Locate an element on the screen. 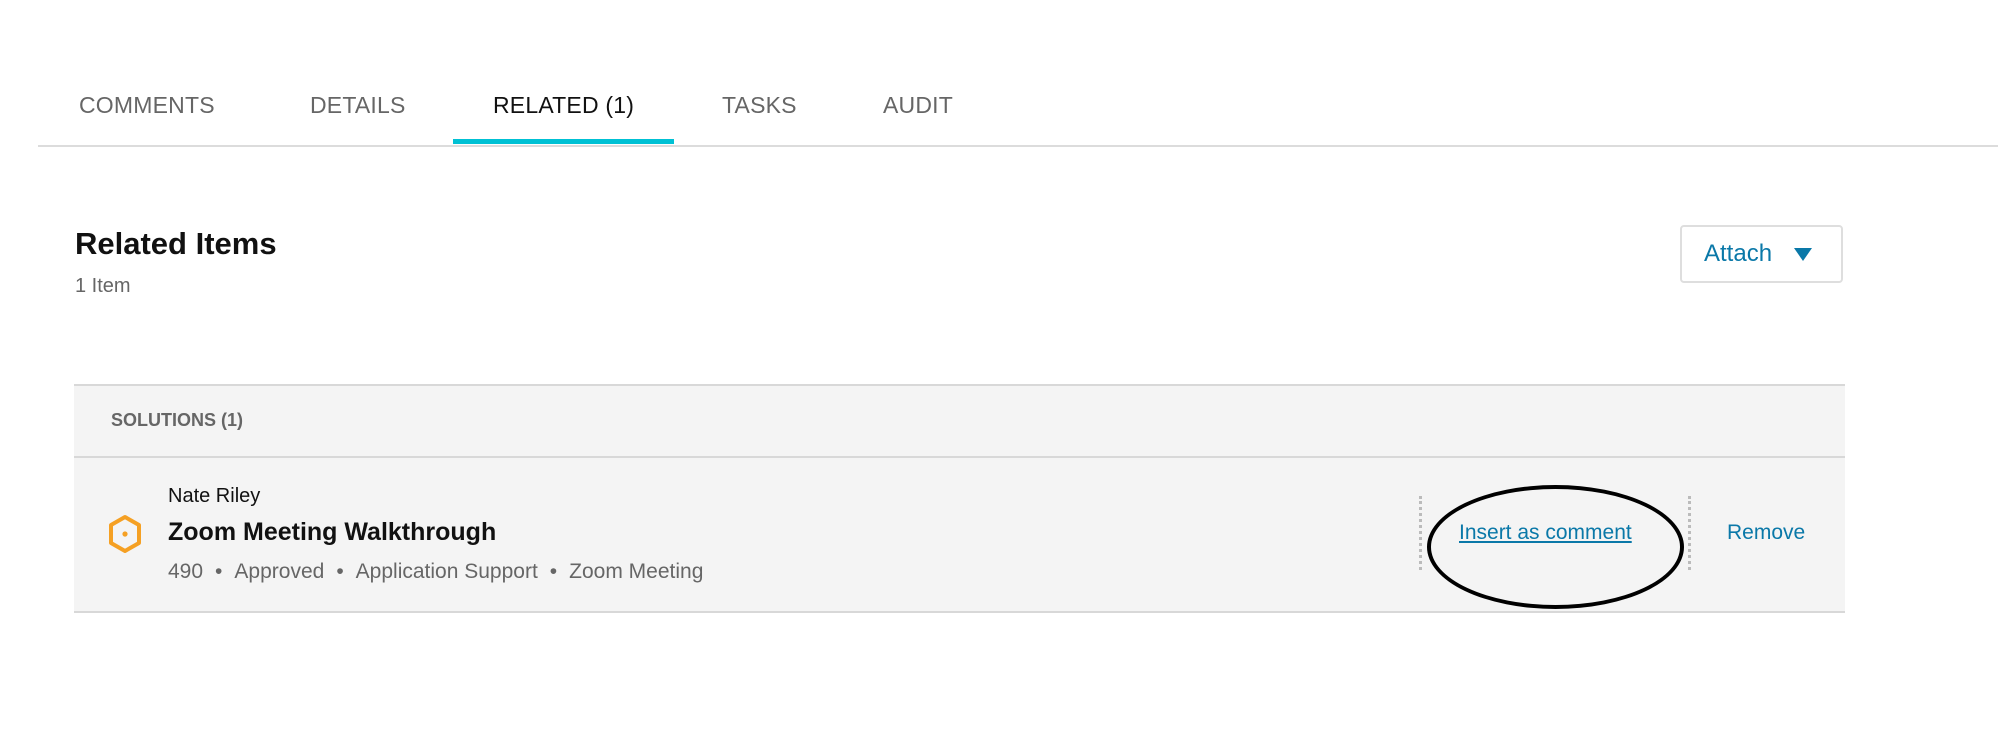  tab-related: RELATED (1) is located at coordinates (563, 105).